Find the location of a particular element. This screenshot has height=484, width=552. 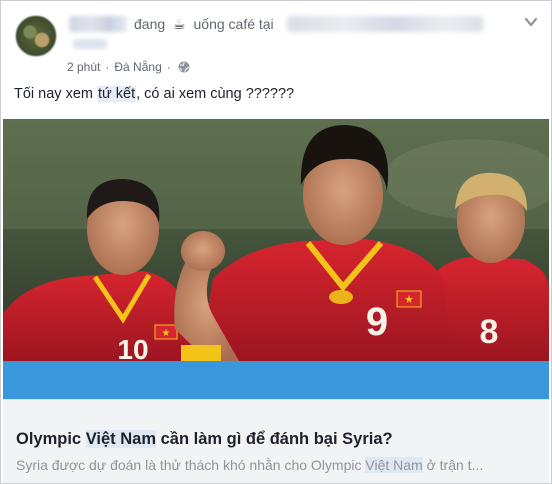

author-name-blurred is located at coordinates (98, 24).